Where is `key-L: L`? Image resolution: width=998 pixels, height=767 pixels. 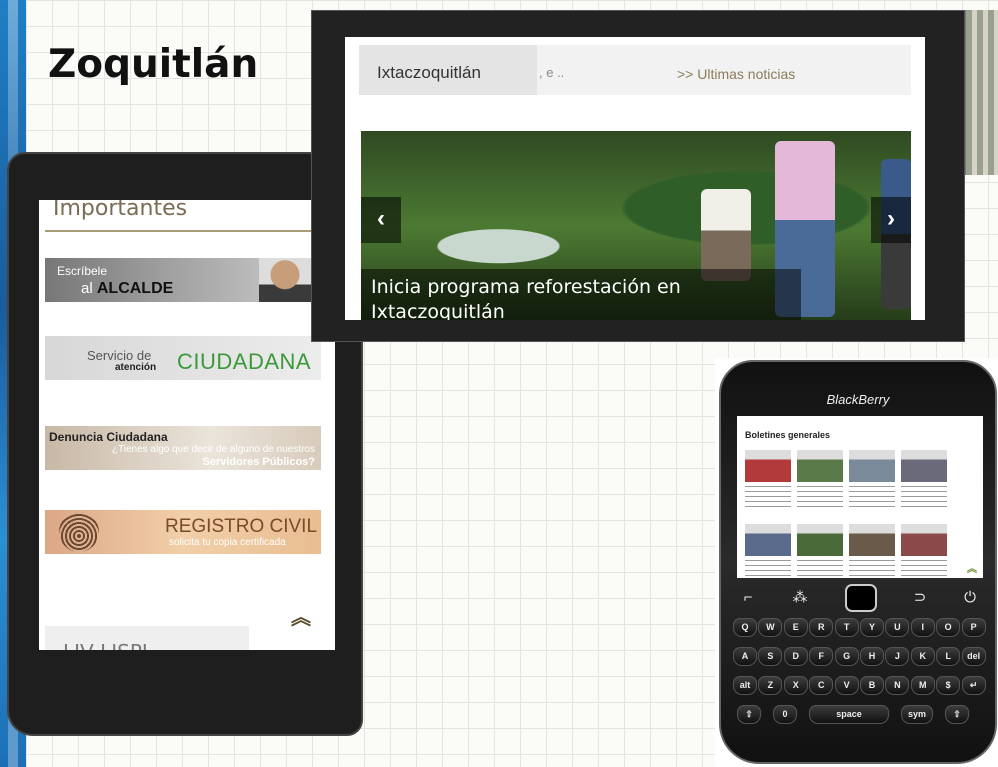 key-L: L is located at coordinates (948, 656).